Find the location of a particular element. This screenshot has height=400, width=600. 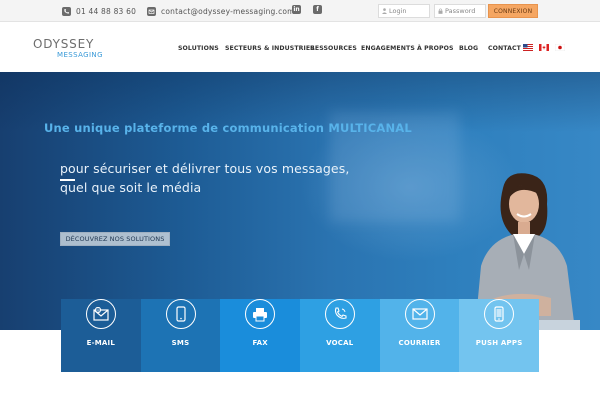

fax-icon is located at coordinates (260, 314).